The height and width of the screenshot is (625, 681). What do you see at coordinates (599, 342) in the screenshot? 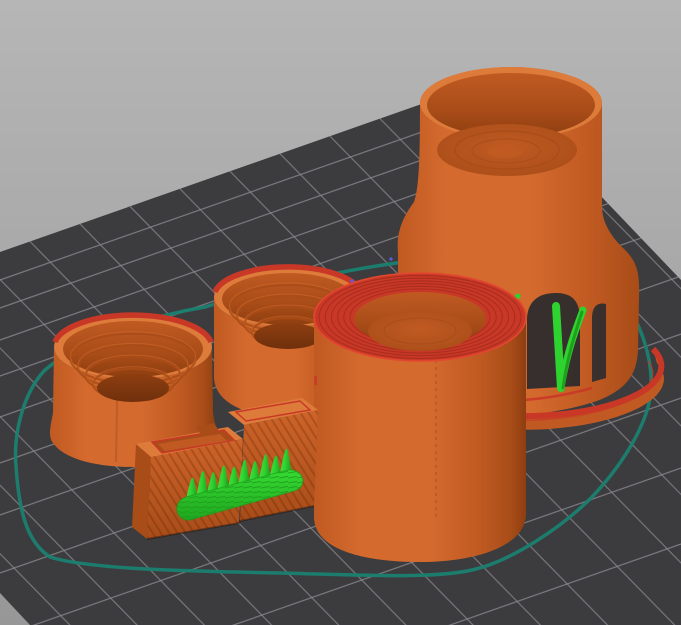
I see `adapter-window-far-right` at bounding box center [599, 342].